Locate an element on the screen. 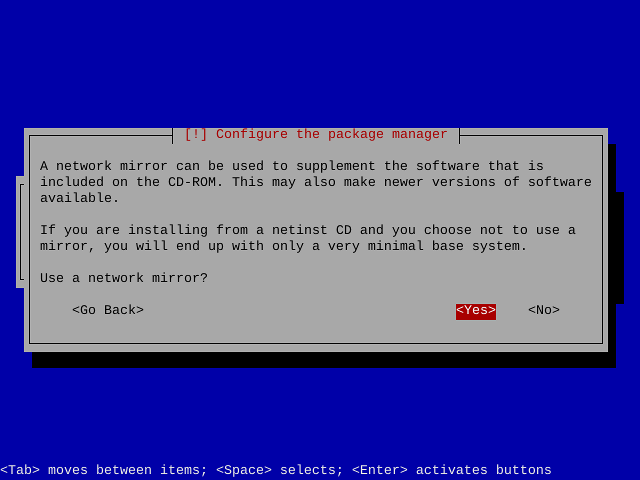 The width and height of the screenshot is (640, 480). dialog-text: A network mirror can be used to supplement the software that is included on the CD-ROM. This may also make newer versions of software available. is located at coordinates (316, 184).